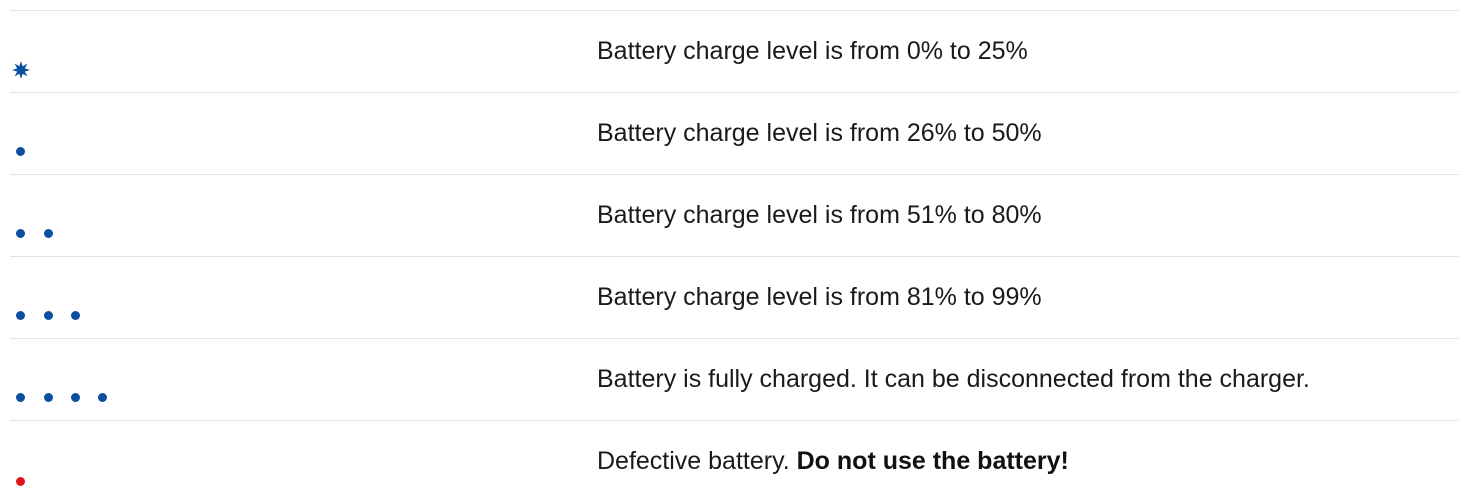  I want to click on warning-text: Do not use the battery!, so click(932, 461).